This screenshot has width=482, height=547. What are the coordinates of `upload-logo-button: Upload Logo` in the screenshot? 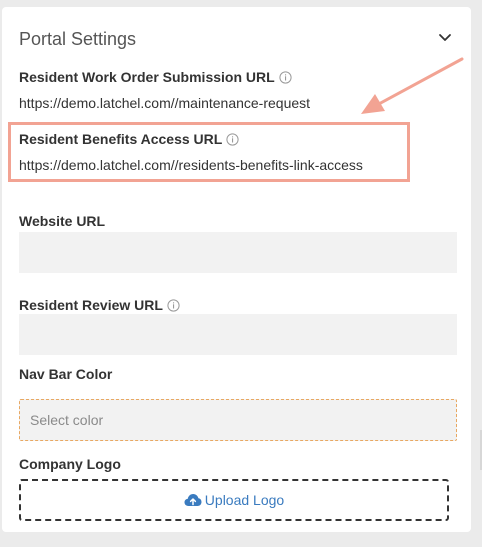 It's located at (234, 500).